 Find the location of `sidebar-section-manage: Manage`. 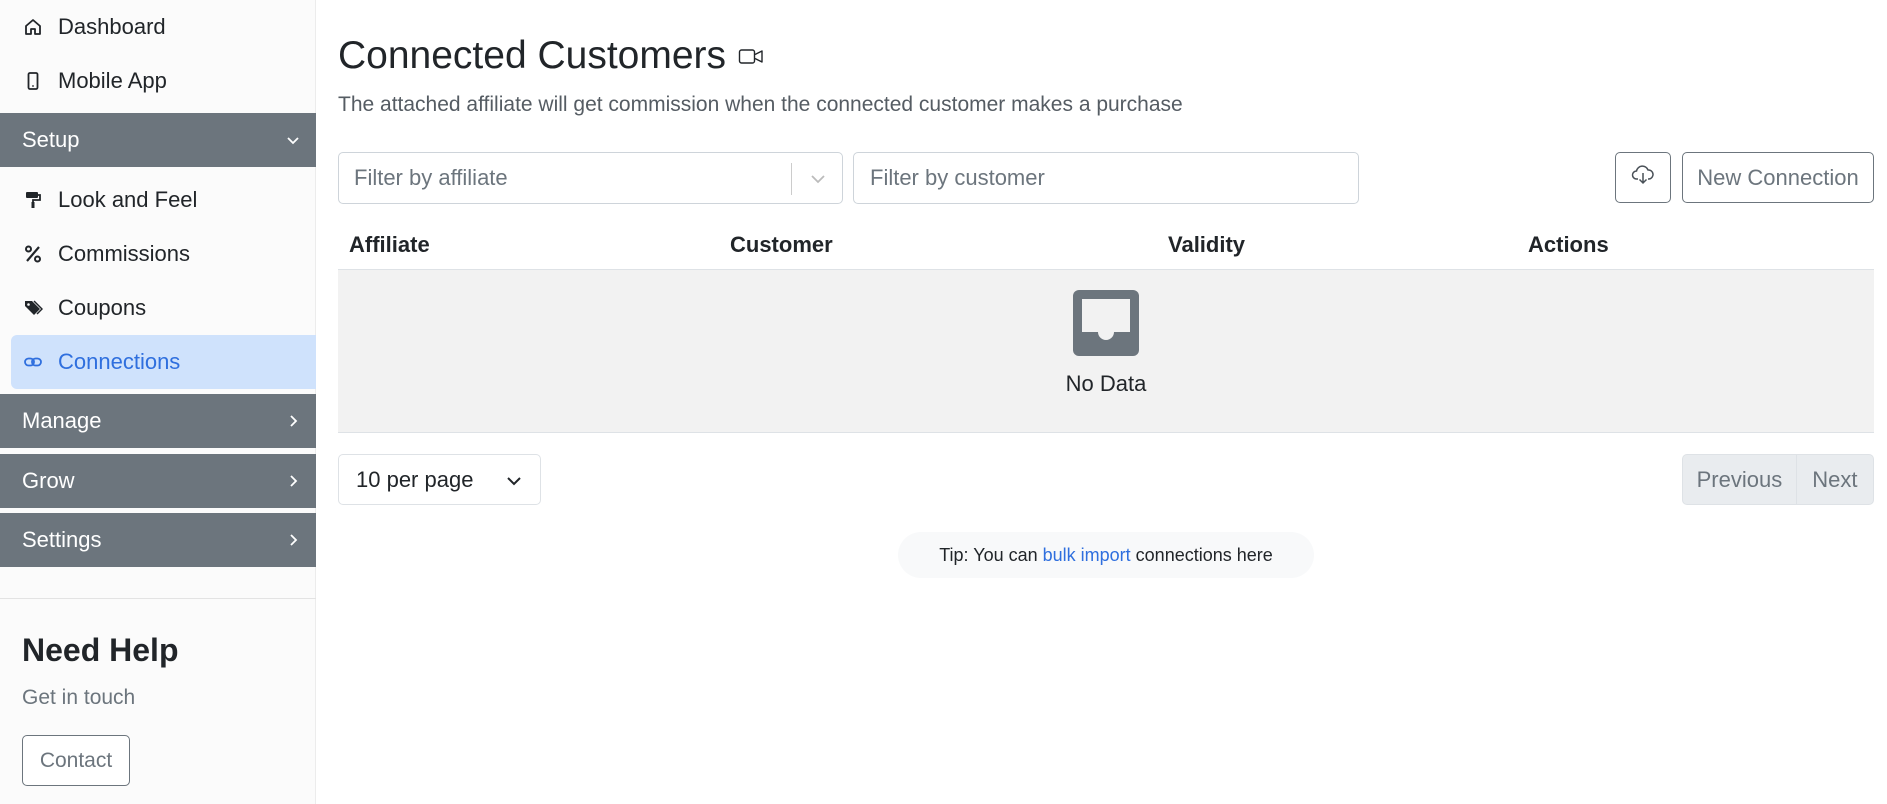

sidebar-section-manage: Manage is located at coordinates (158, 421).